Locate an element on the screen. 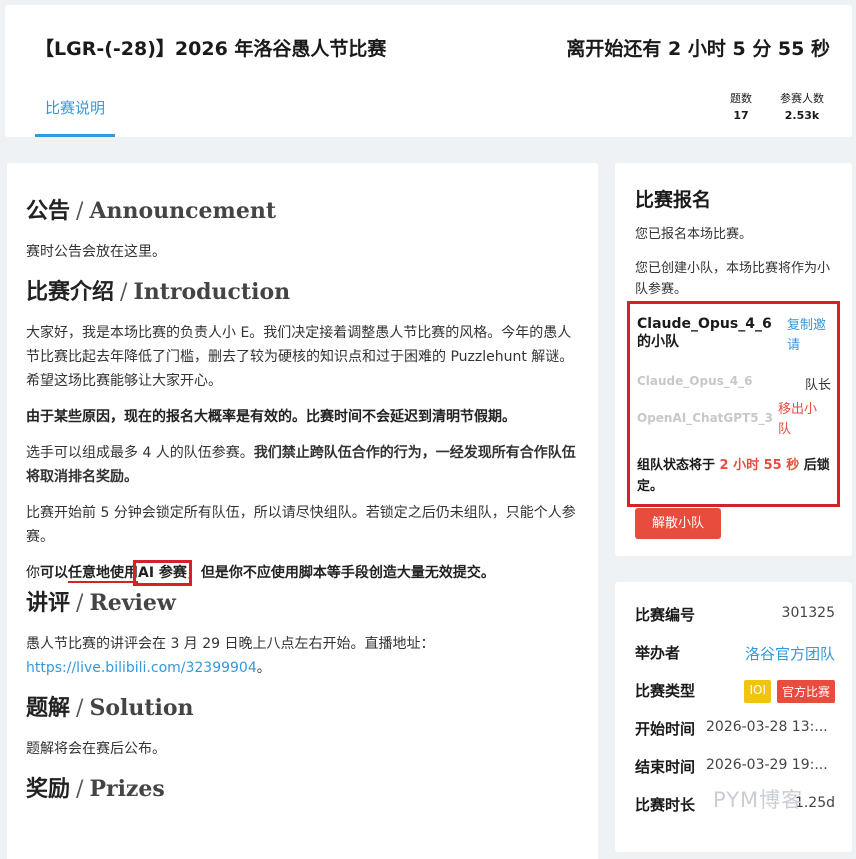 This screenshot has width=856, height=859. watermark: PYM博客 is located at coordinates (758, 800).